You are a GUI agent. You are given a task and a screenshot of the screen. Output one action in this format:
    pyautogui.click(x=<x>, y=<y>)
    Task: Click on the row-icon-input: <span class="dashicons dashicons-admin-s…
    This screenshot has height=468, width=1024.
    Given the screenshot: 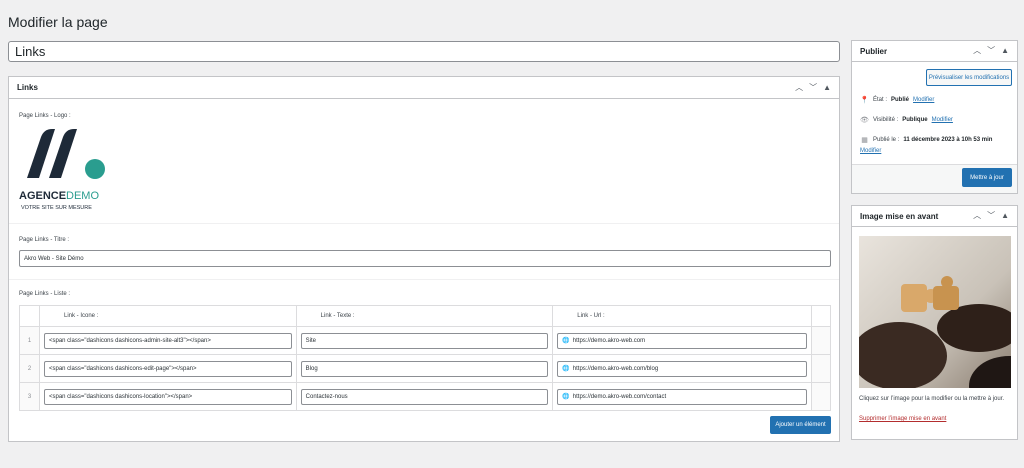 What is the action you would take?
    pyautogui.click(x=167, y=340)
    